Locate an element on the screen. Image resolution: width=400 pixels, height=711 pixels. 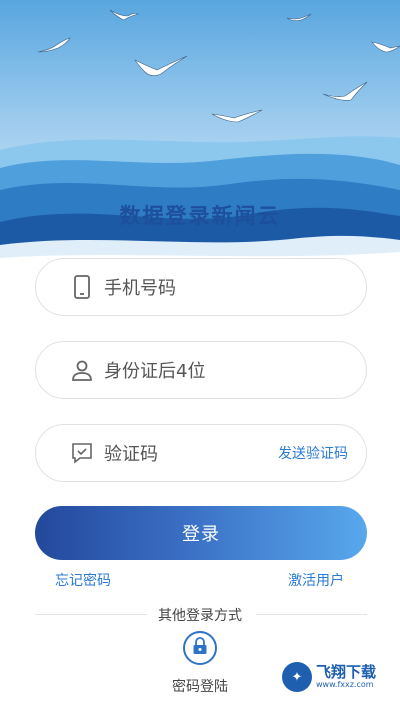
banner-title: 数据登录新闻云 is located at coordinates (200, 216).